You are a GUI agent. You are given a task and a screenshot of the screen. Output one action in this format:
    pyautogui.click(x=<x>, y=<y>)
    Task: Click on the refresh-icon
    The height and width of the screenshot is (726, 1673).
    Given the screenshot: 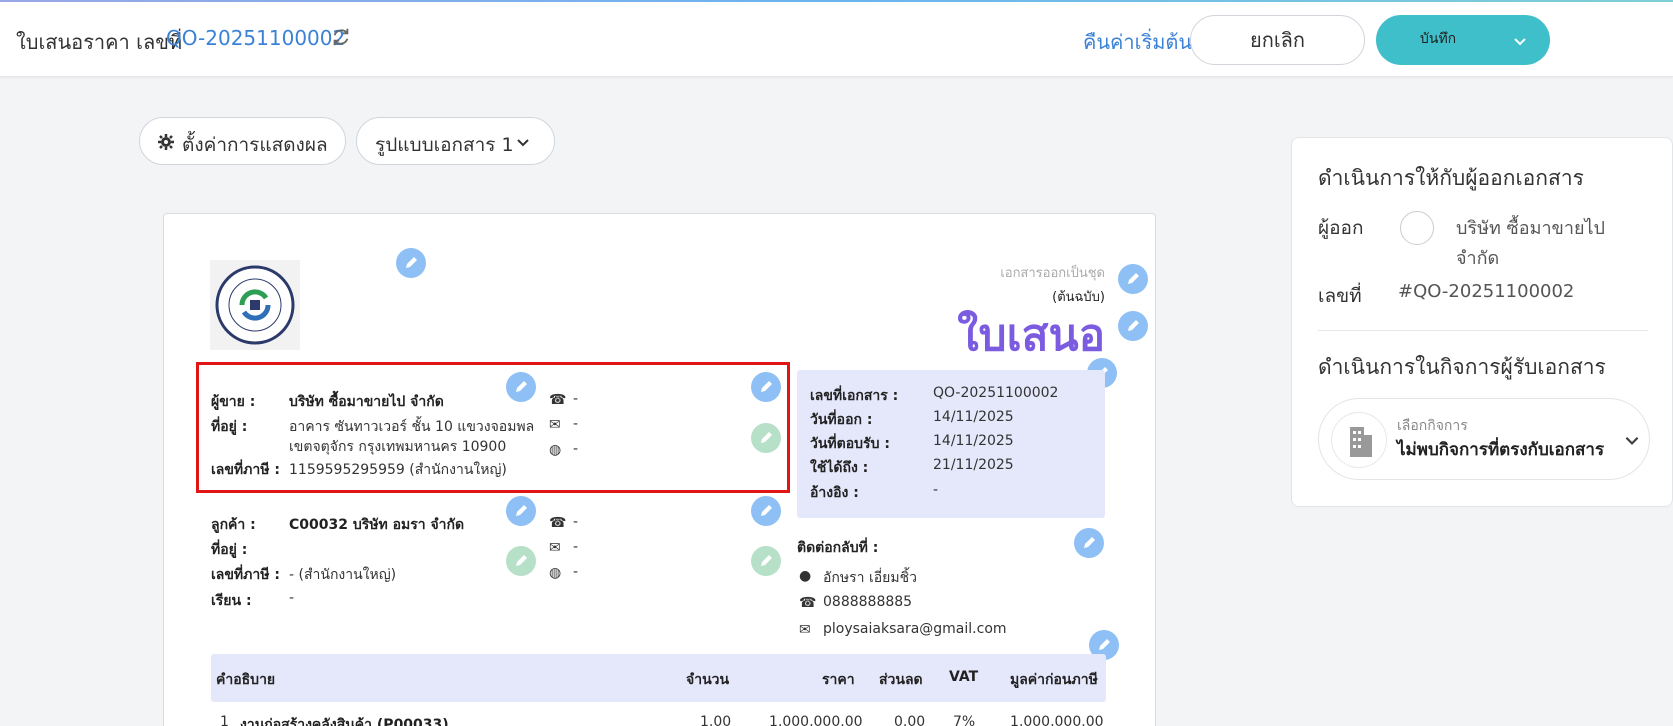 What is the action you would take?
    pyautogui.click(x=342, y=38)
    